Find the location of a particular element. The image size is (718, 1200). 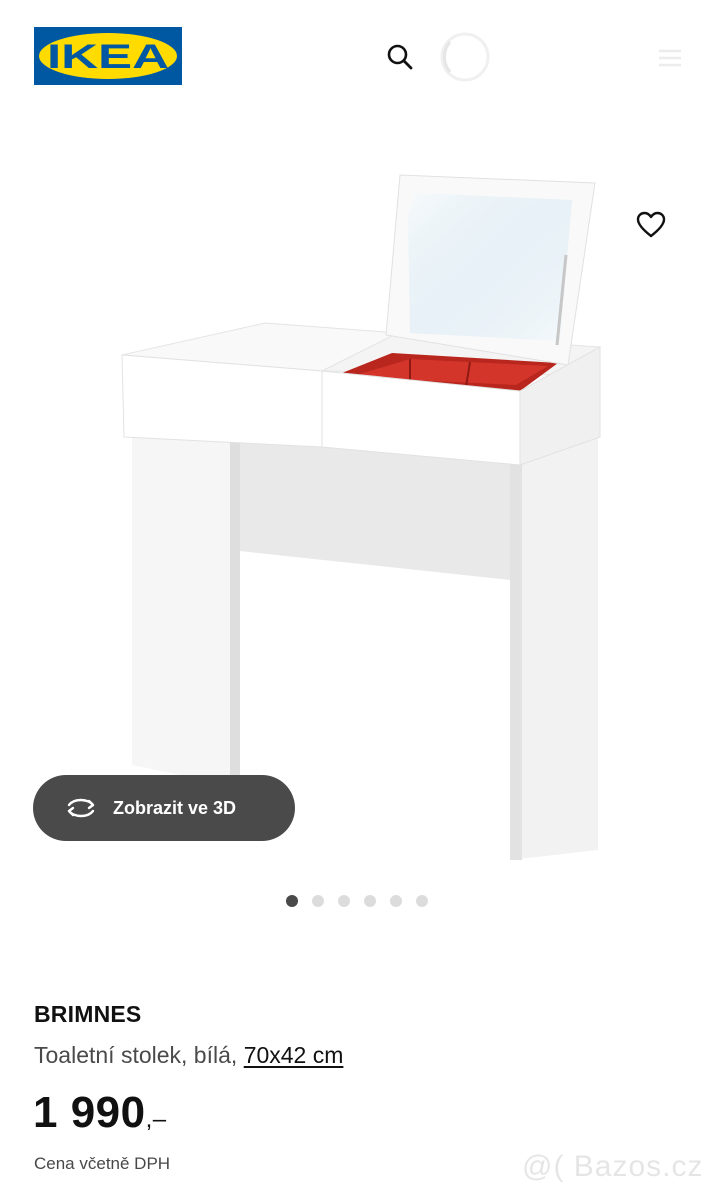

menu-icon is located at coordinates (670, 58).